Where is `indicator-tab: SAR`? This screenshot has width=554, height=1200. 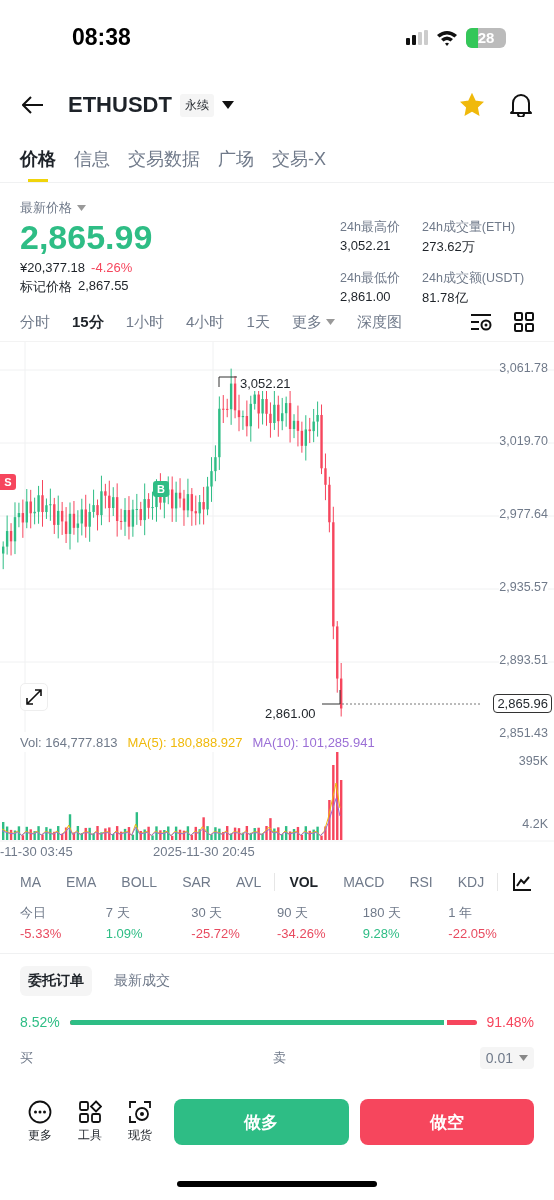
indicator-tab: SAR is located at coordinates (196, 882).